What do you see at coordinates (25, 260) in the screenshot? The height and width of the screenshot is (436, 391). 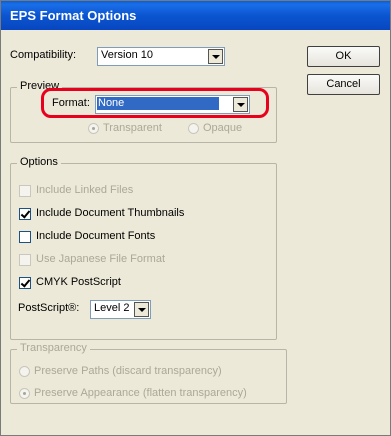 I see `use-japanese-file-format-checkbox` at bounding box center [25, 260].